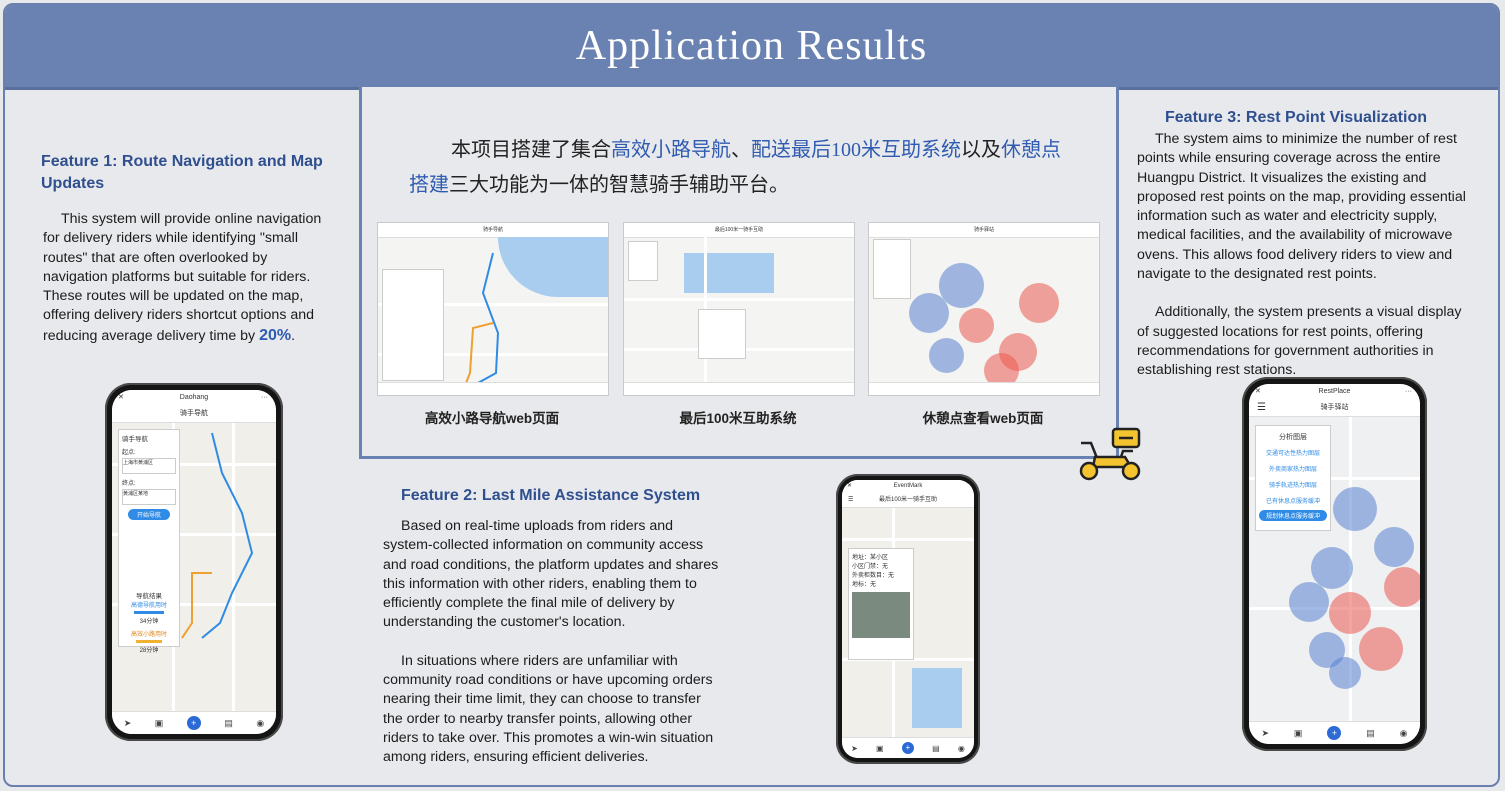 The width and height of the screenshot is (1505, 791). What do you see at coordinates (1265, 733) in the screenshot?
I see `navigation-arrow-icon-3: ➤` at bounding box center [1265, 733].